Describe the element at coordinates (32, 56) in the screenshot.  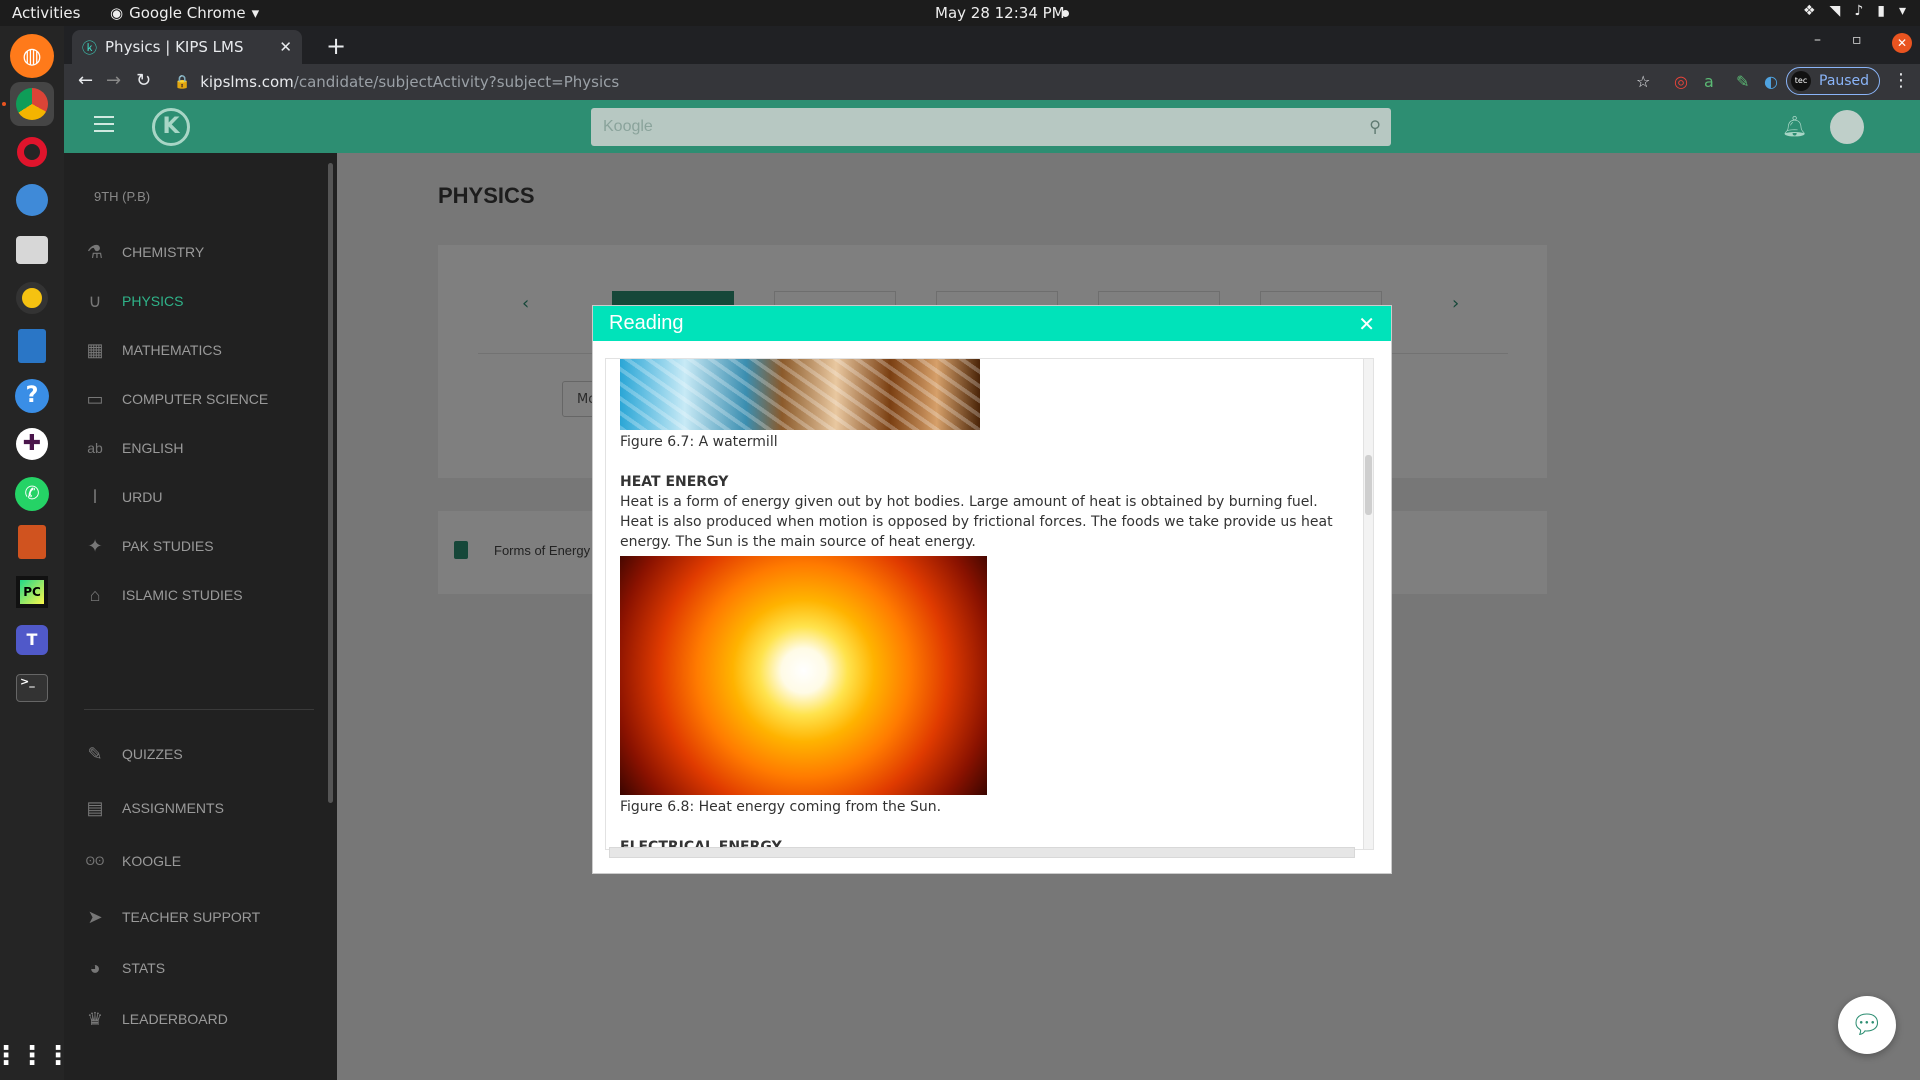
I see `firefox-icon: ◍` at that location.